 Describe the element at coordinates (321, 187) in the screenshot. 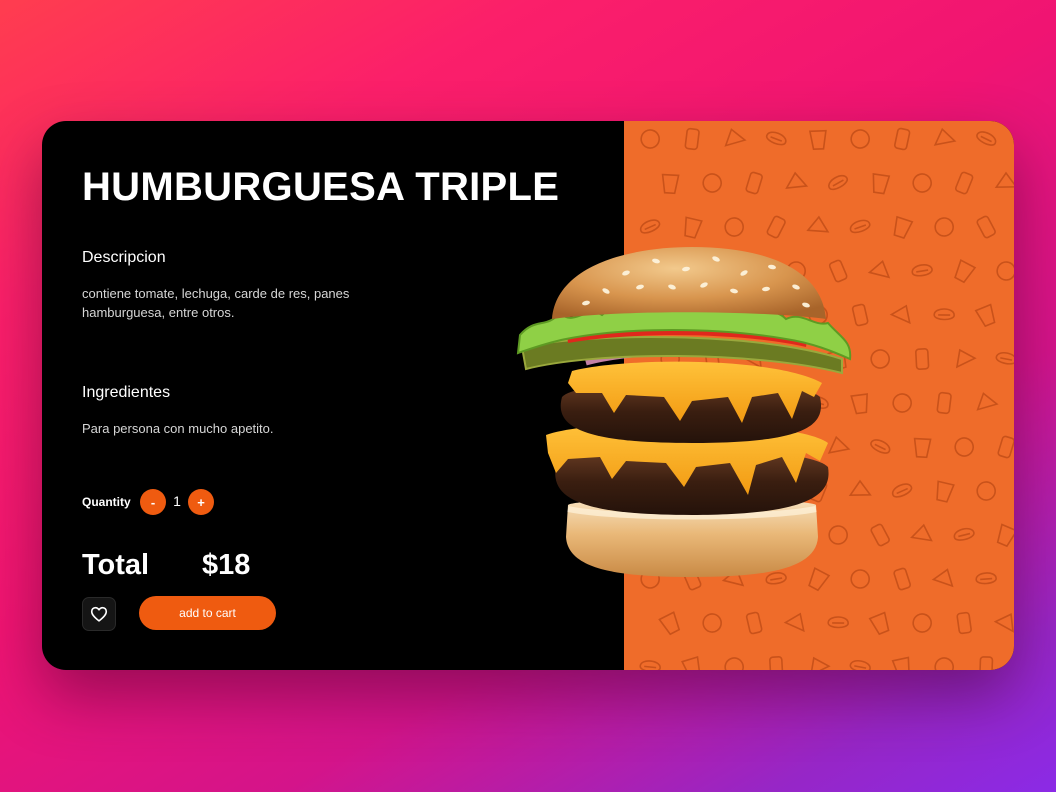

I see `product-title: HUMBURGUESA TRIPLE` at that location.